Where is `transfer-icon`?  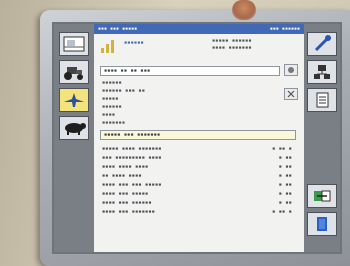
transfer-icon is located at coordinates (322, 196).